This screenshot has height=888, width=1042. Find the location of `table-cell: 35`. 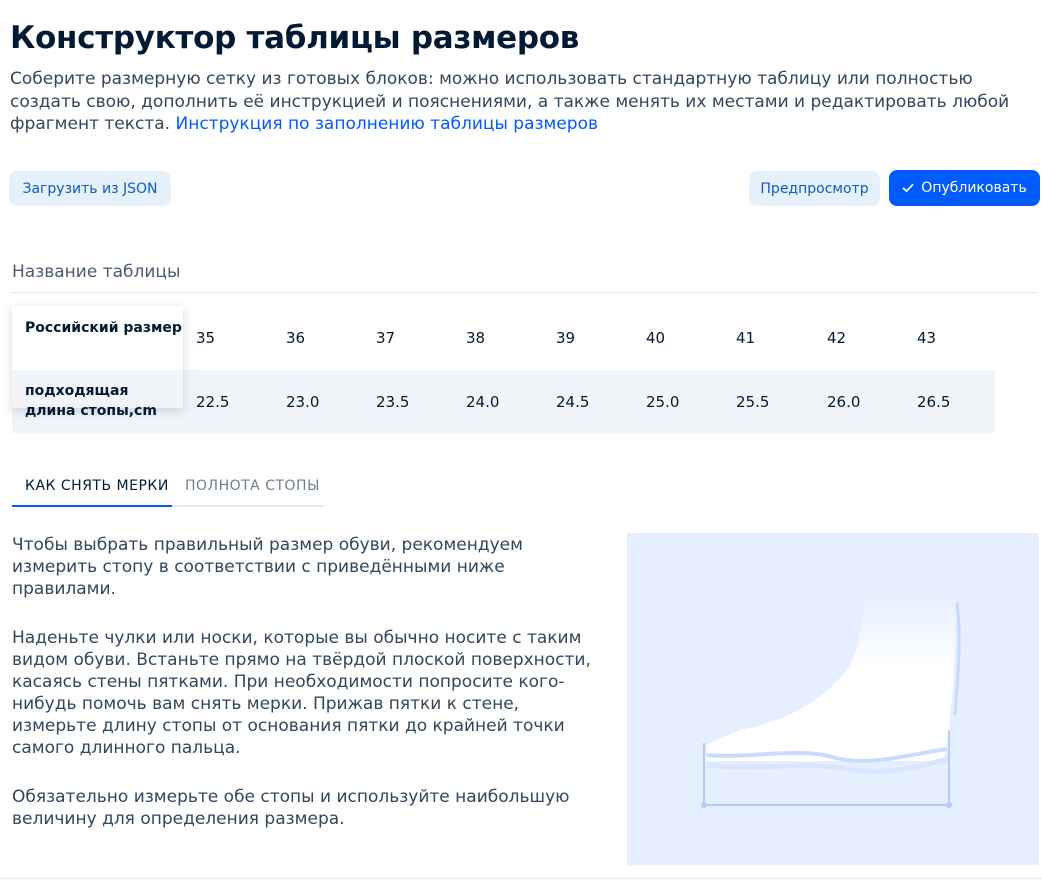

table-cell: 35 is located at coordinates (205, 338).